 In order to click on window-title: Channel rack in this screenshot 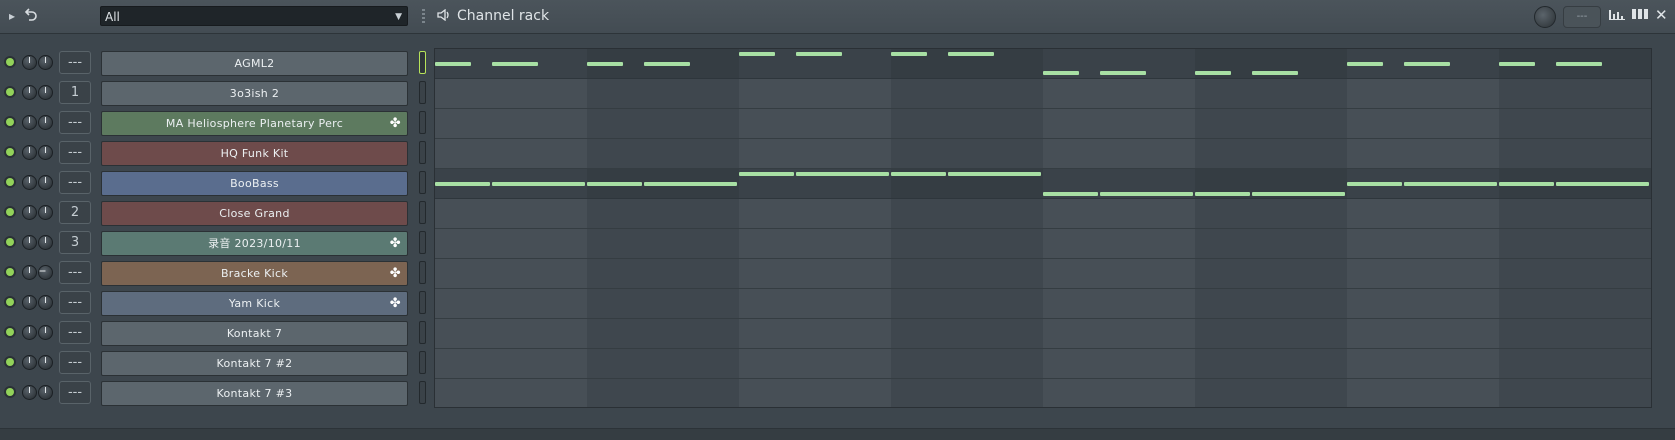, I will do `click(493, 16)`.